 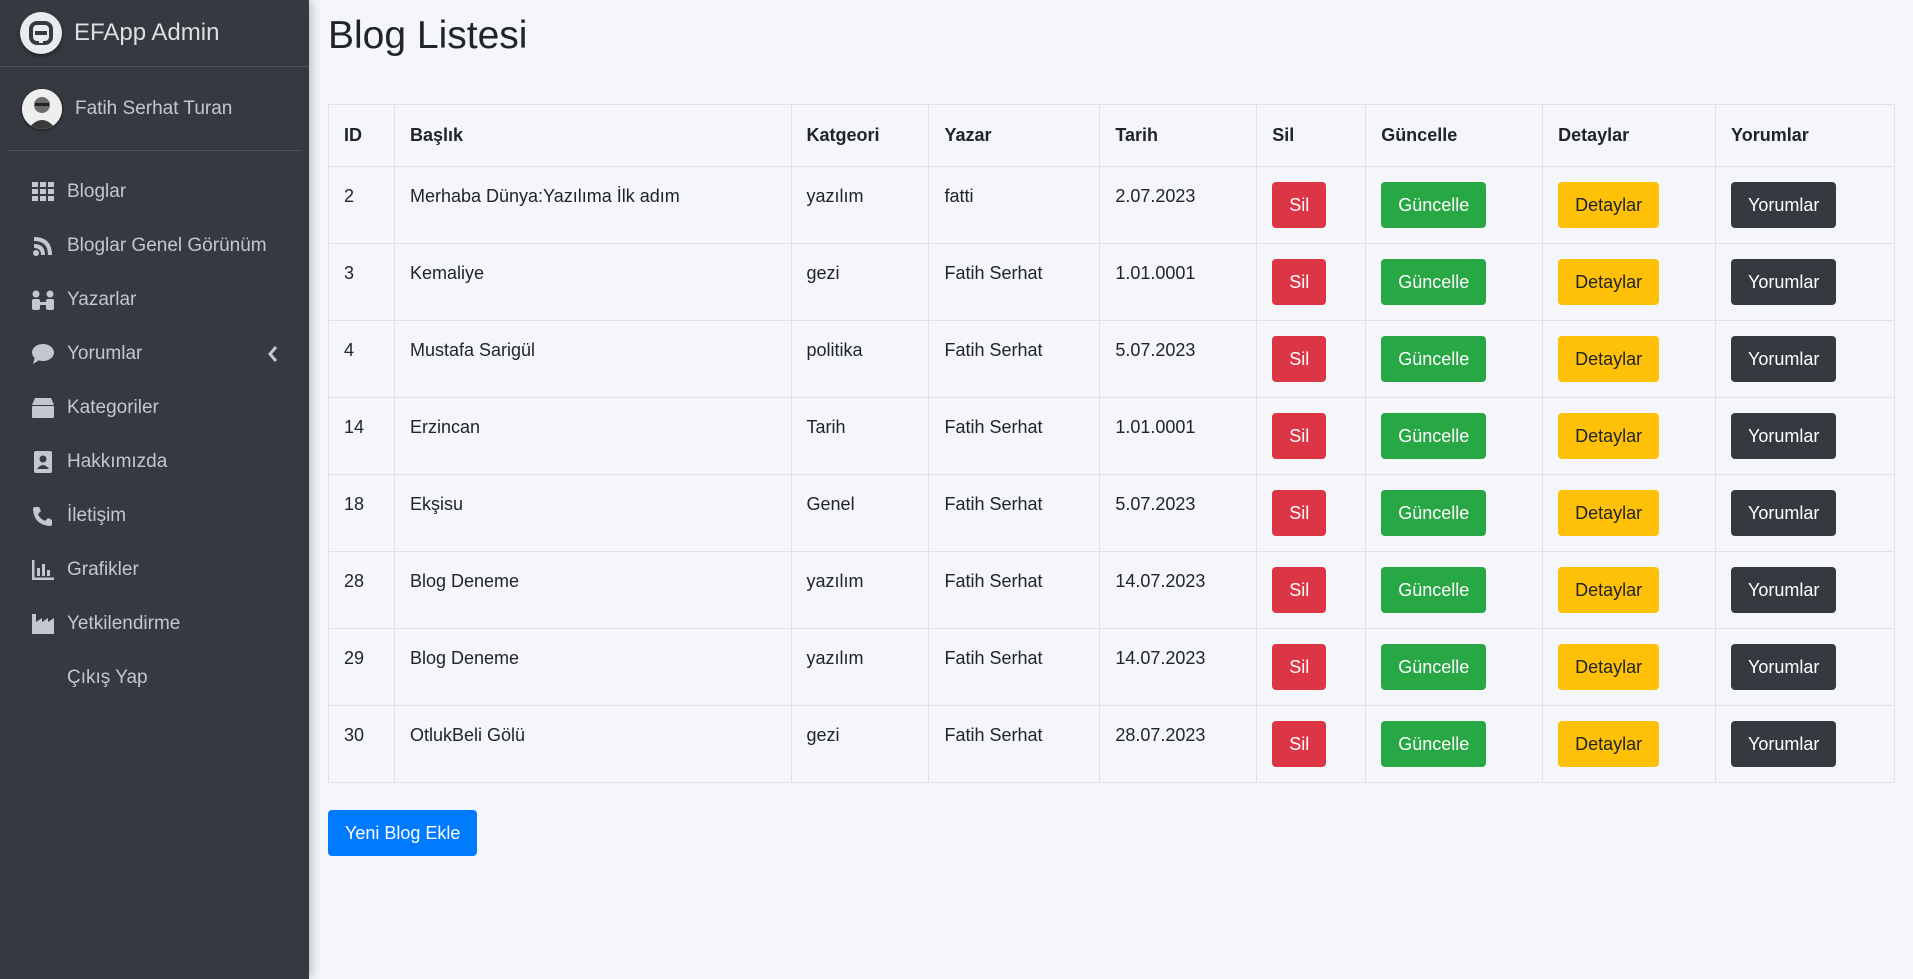 I want to click on empty-icon, so click(x=43, y=678).